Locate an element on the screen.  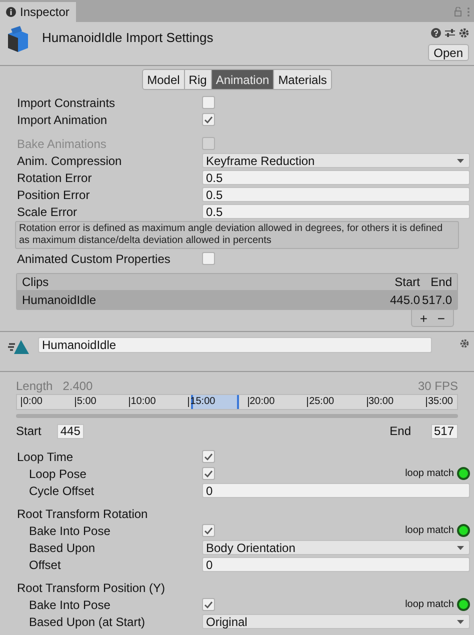
tick-label: 20:00 is located at coordinates (261, 402).